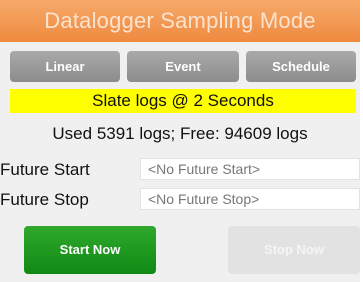 The width and height of the screenshot is (363, 282). What do you see at coordinates (65, 66) in the screenshot?
I see `linear-mode-button: Linear` at bounding box center [65, 66].